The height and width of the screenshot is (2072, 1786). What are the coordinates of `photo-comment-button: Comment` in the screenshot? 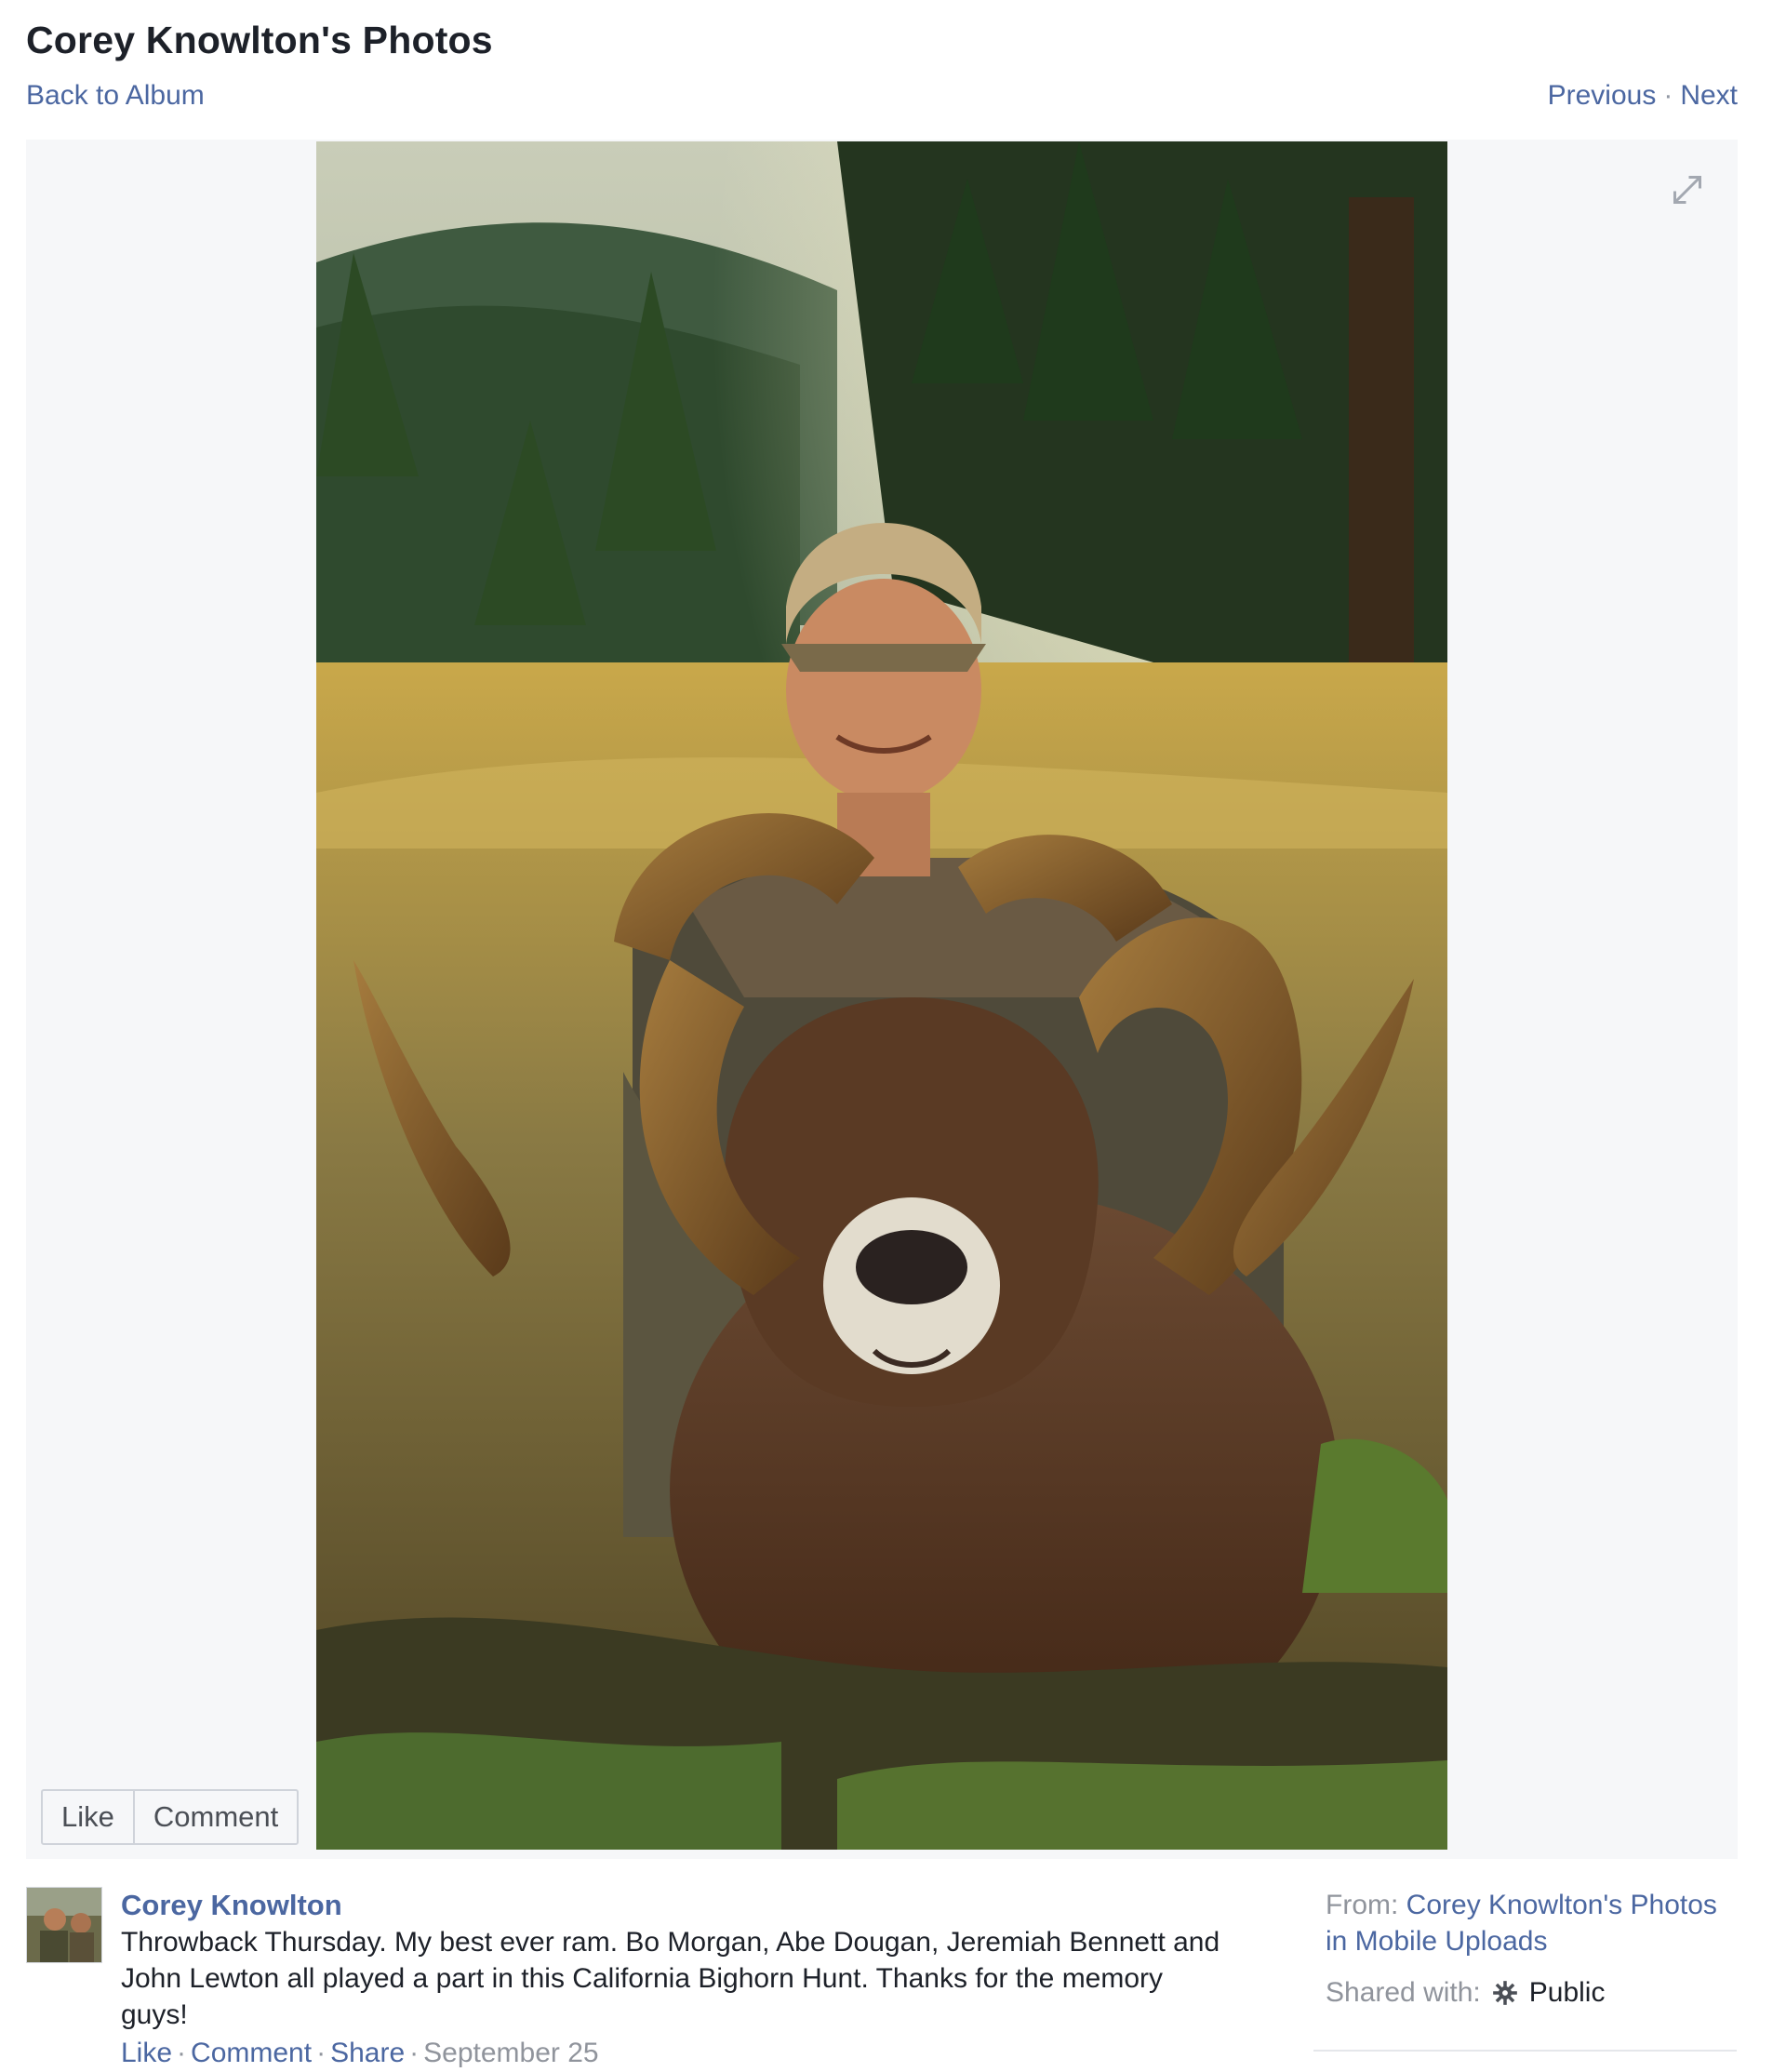 It's located at (214, 1817).